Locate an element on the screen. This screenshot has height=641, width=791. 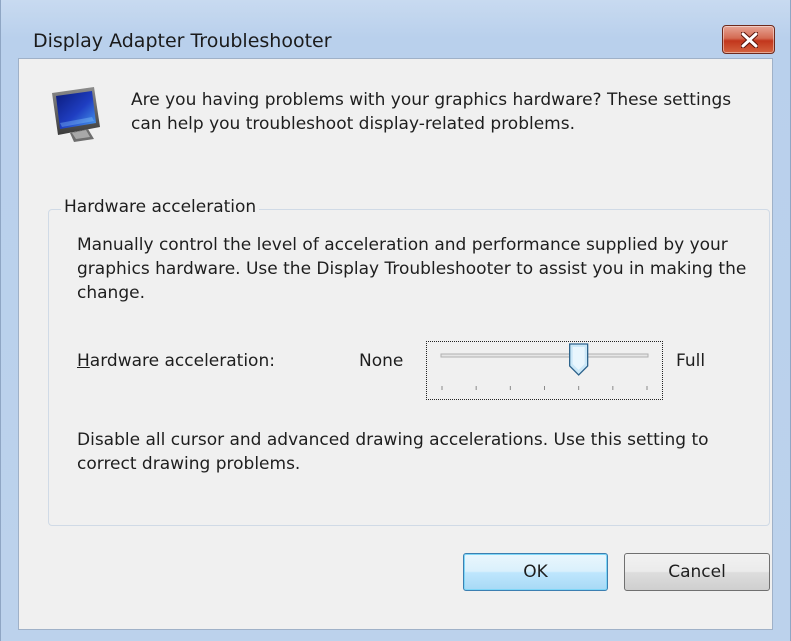
group-legend: Hardware acceleration is located at coordinates (160, 207).